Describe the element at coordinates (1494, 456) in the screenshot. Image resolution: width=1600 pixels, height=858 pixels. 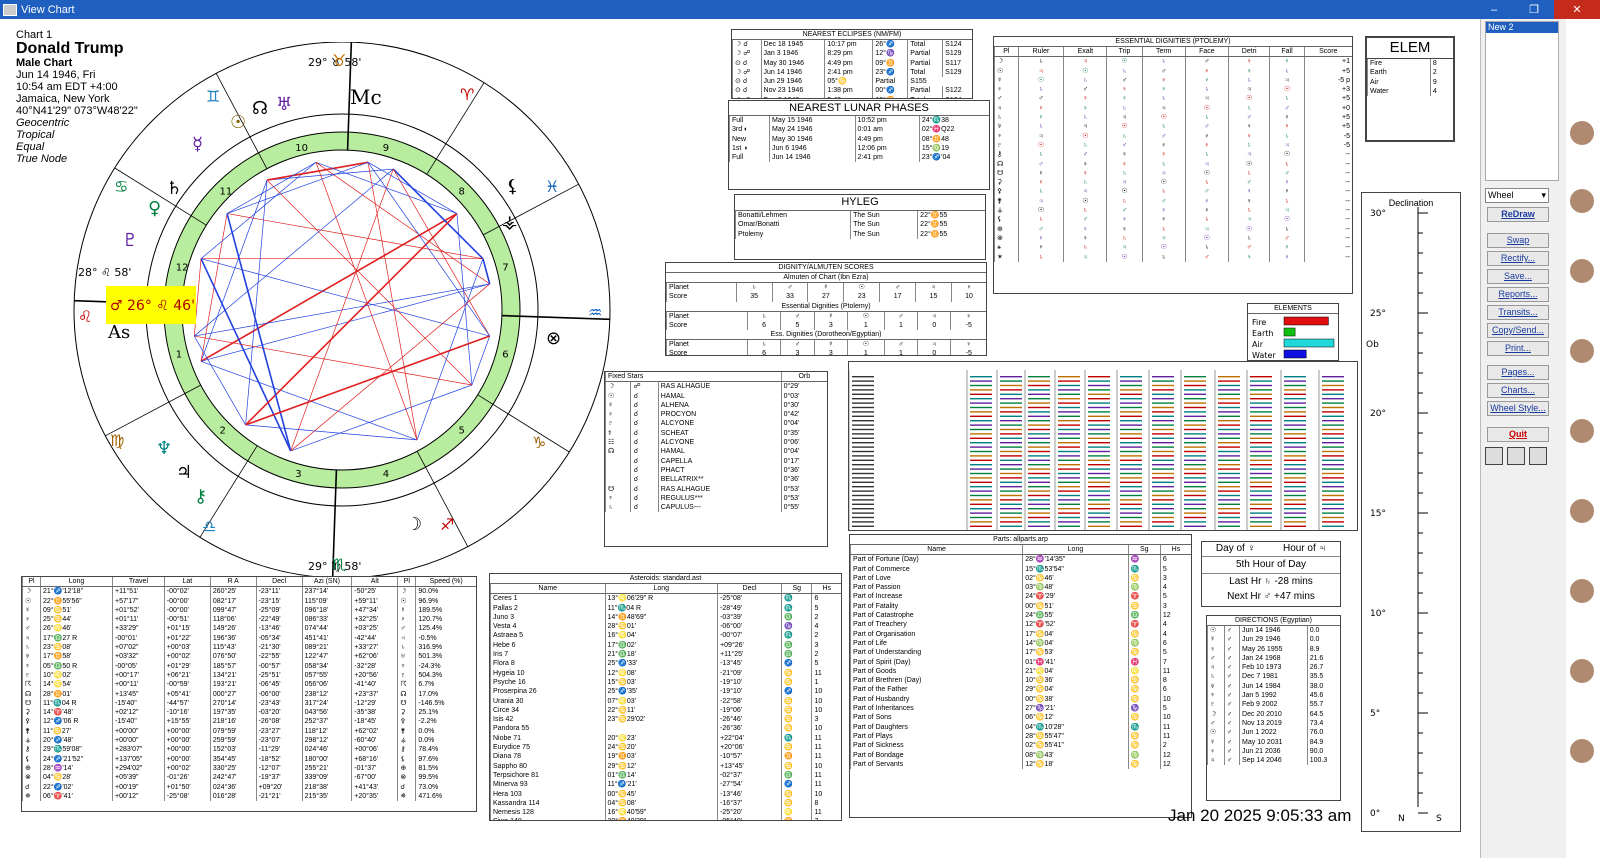
I see `screen-icon` at that location.